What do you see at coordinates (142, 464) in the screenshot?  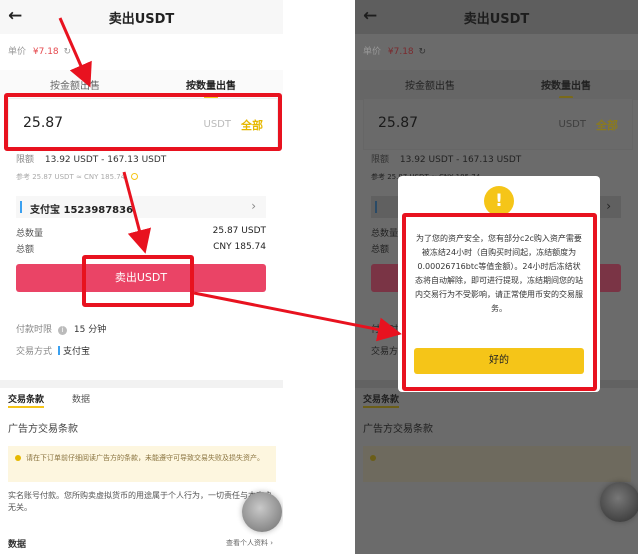 I see `terms-notice: 请在下订单前仔细阅读广告方的条款，未能遵守可导致交易失败及损失资产。` at bounding box center [142, 464].